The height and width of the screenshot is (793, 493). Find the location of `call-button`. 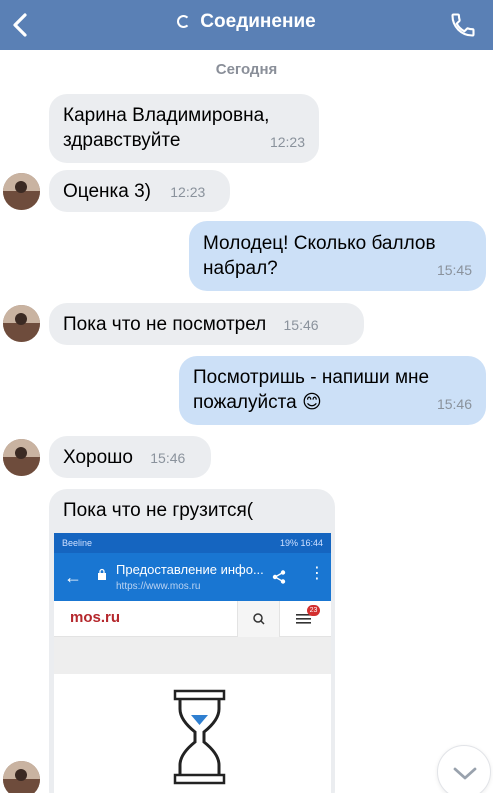

call-button is located at coordinates (463, 25).